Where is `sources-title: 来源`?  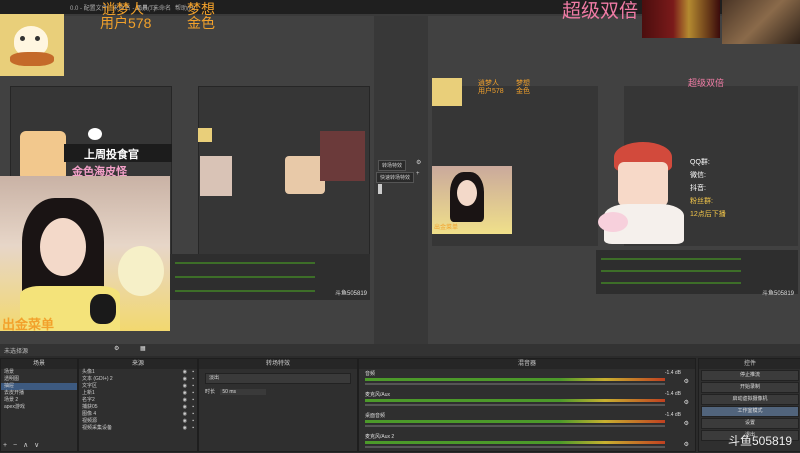 sources-title: 来源 is located at coordinates (138, 364).